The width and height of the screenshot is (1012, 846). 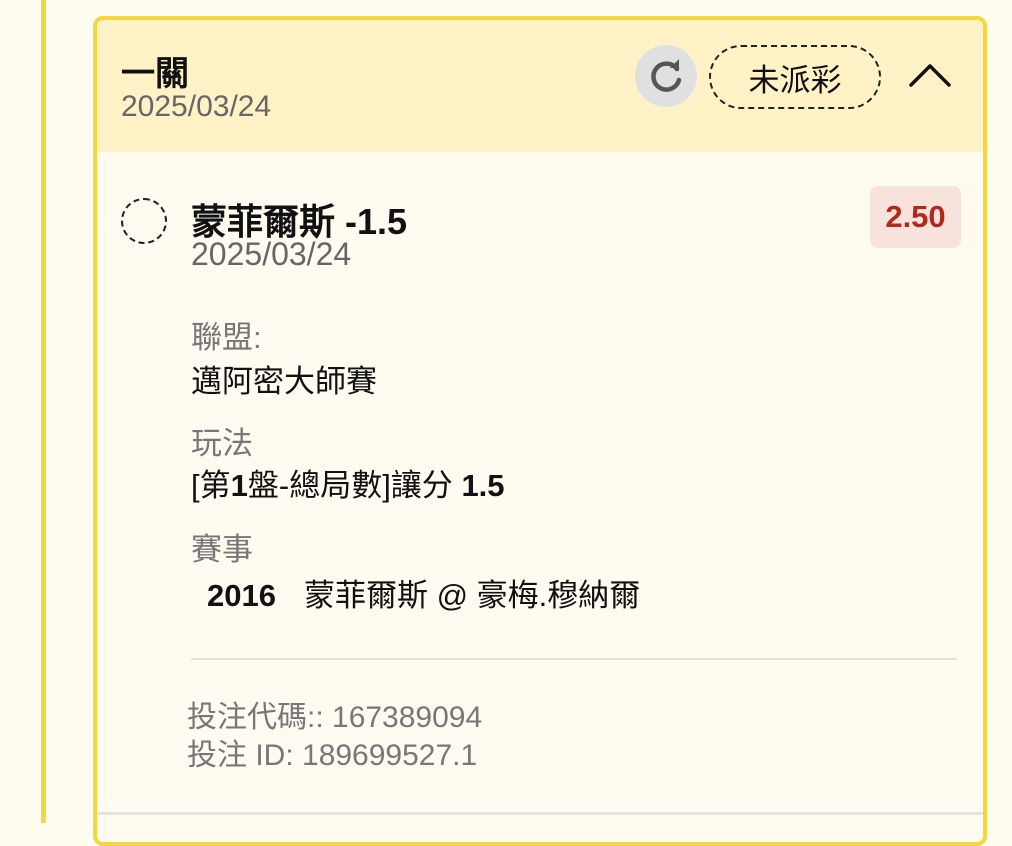 What do you see at coordinates (915, 217) in the screenshot?
I see `odds-badge: 2.50` at bounding box center [915, 217].